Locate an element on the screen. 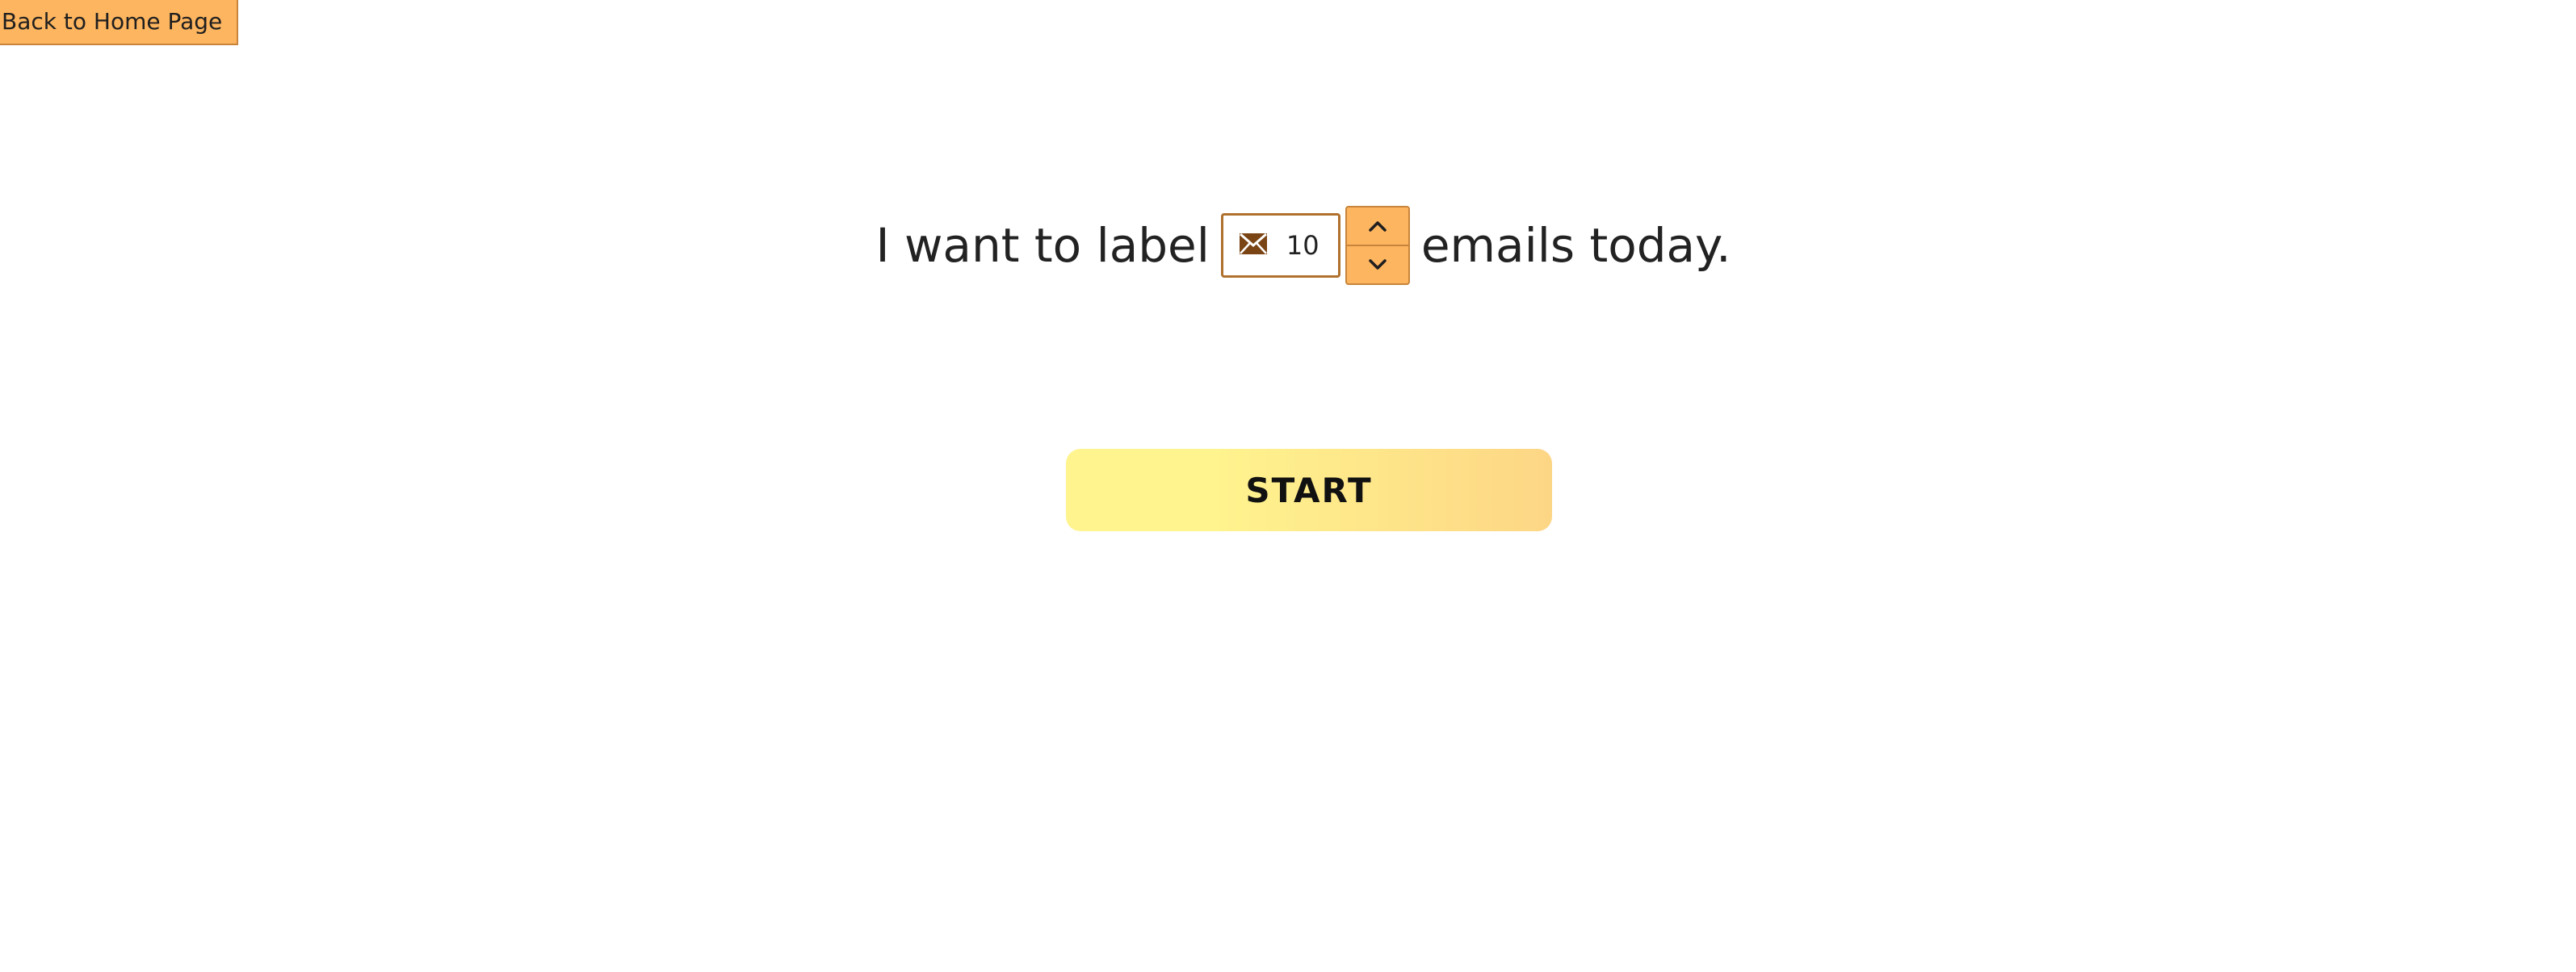 This screenshot has width=2576, height=972. email-count-field is located at coordinates (1280, 245).